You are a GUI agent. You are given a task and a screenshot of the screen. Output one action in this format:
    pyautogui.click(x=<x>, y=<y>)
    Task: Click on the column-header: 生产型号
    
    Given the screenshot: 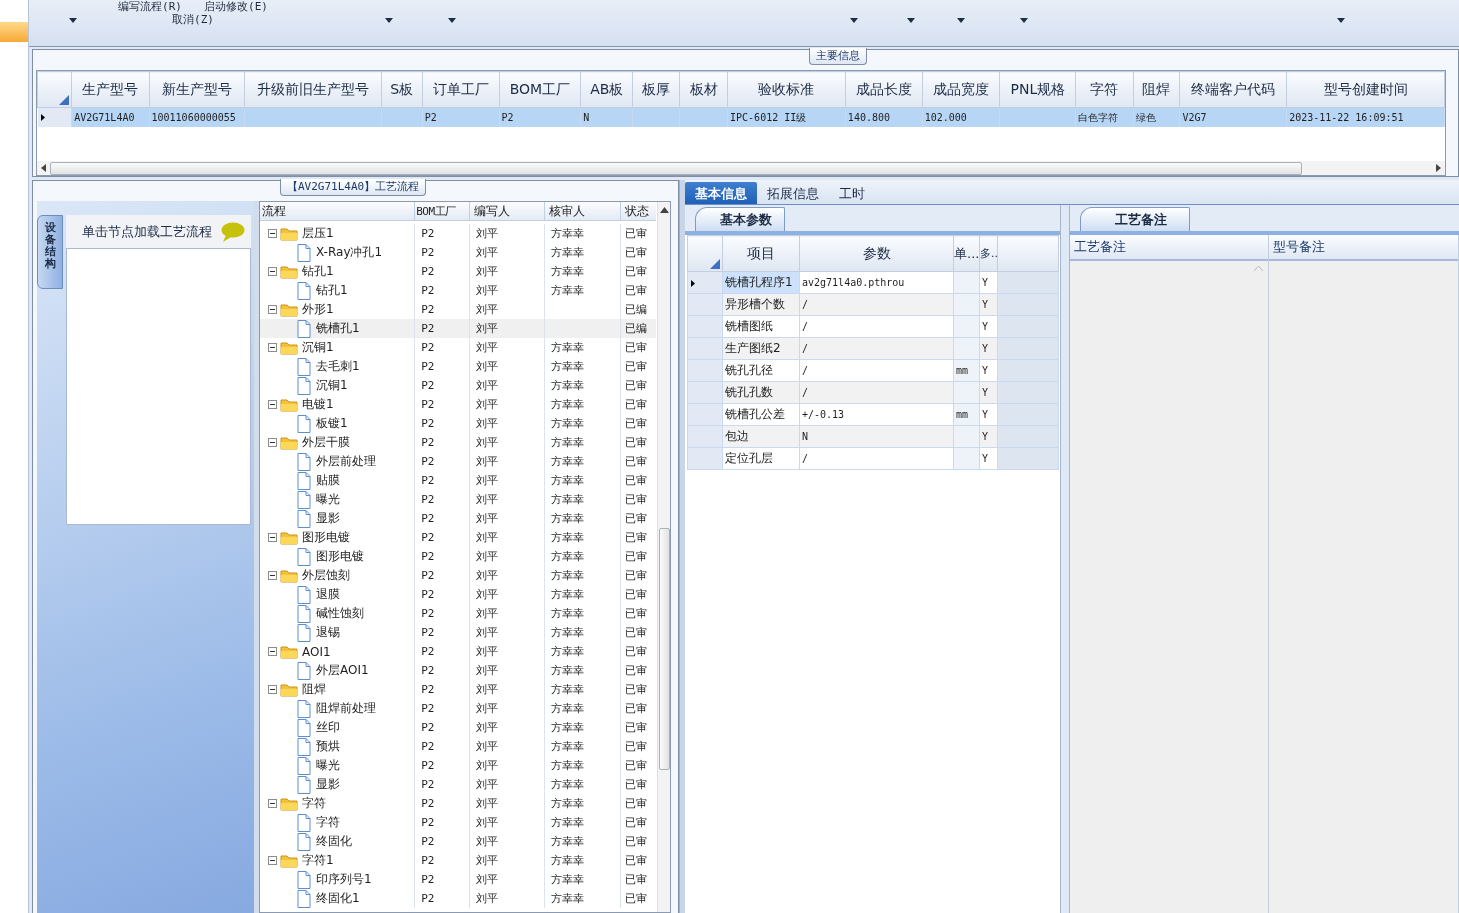 What is the action you would take?
    pyautogui.click(x=110, y=89)
    